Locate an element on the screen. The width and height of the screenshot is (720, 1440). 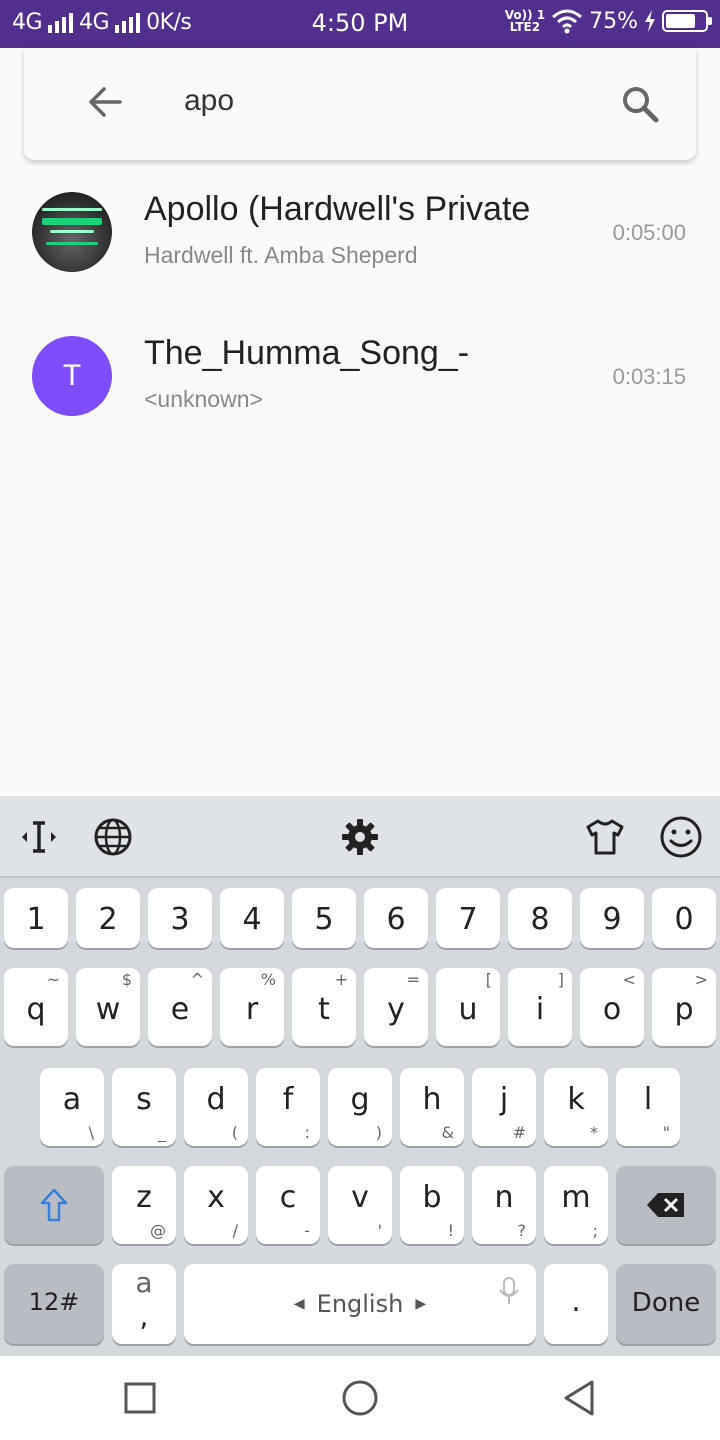
volte-icon: Vo)) 1 LTE2 is located at coordinates (525, 21).